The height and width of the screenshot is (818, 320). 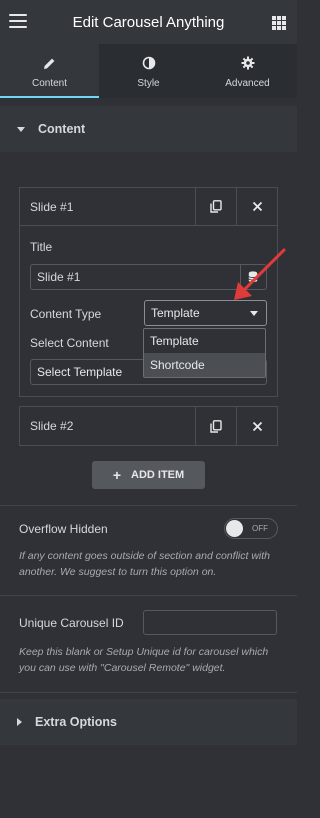 What do you see at coordinates (148, 206) in the screenshot?
I see `slide-item-header: Slide #1` at bounding box center [148, 206].